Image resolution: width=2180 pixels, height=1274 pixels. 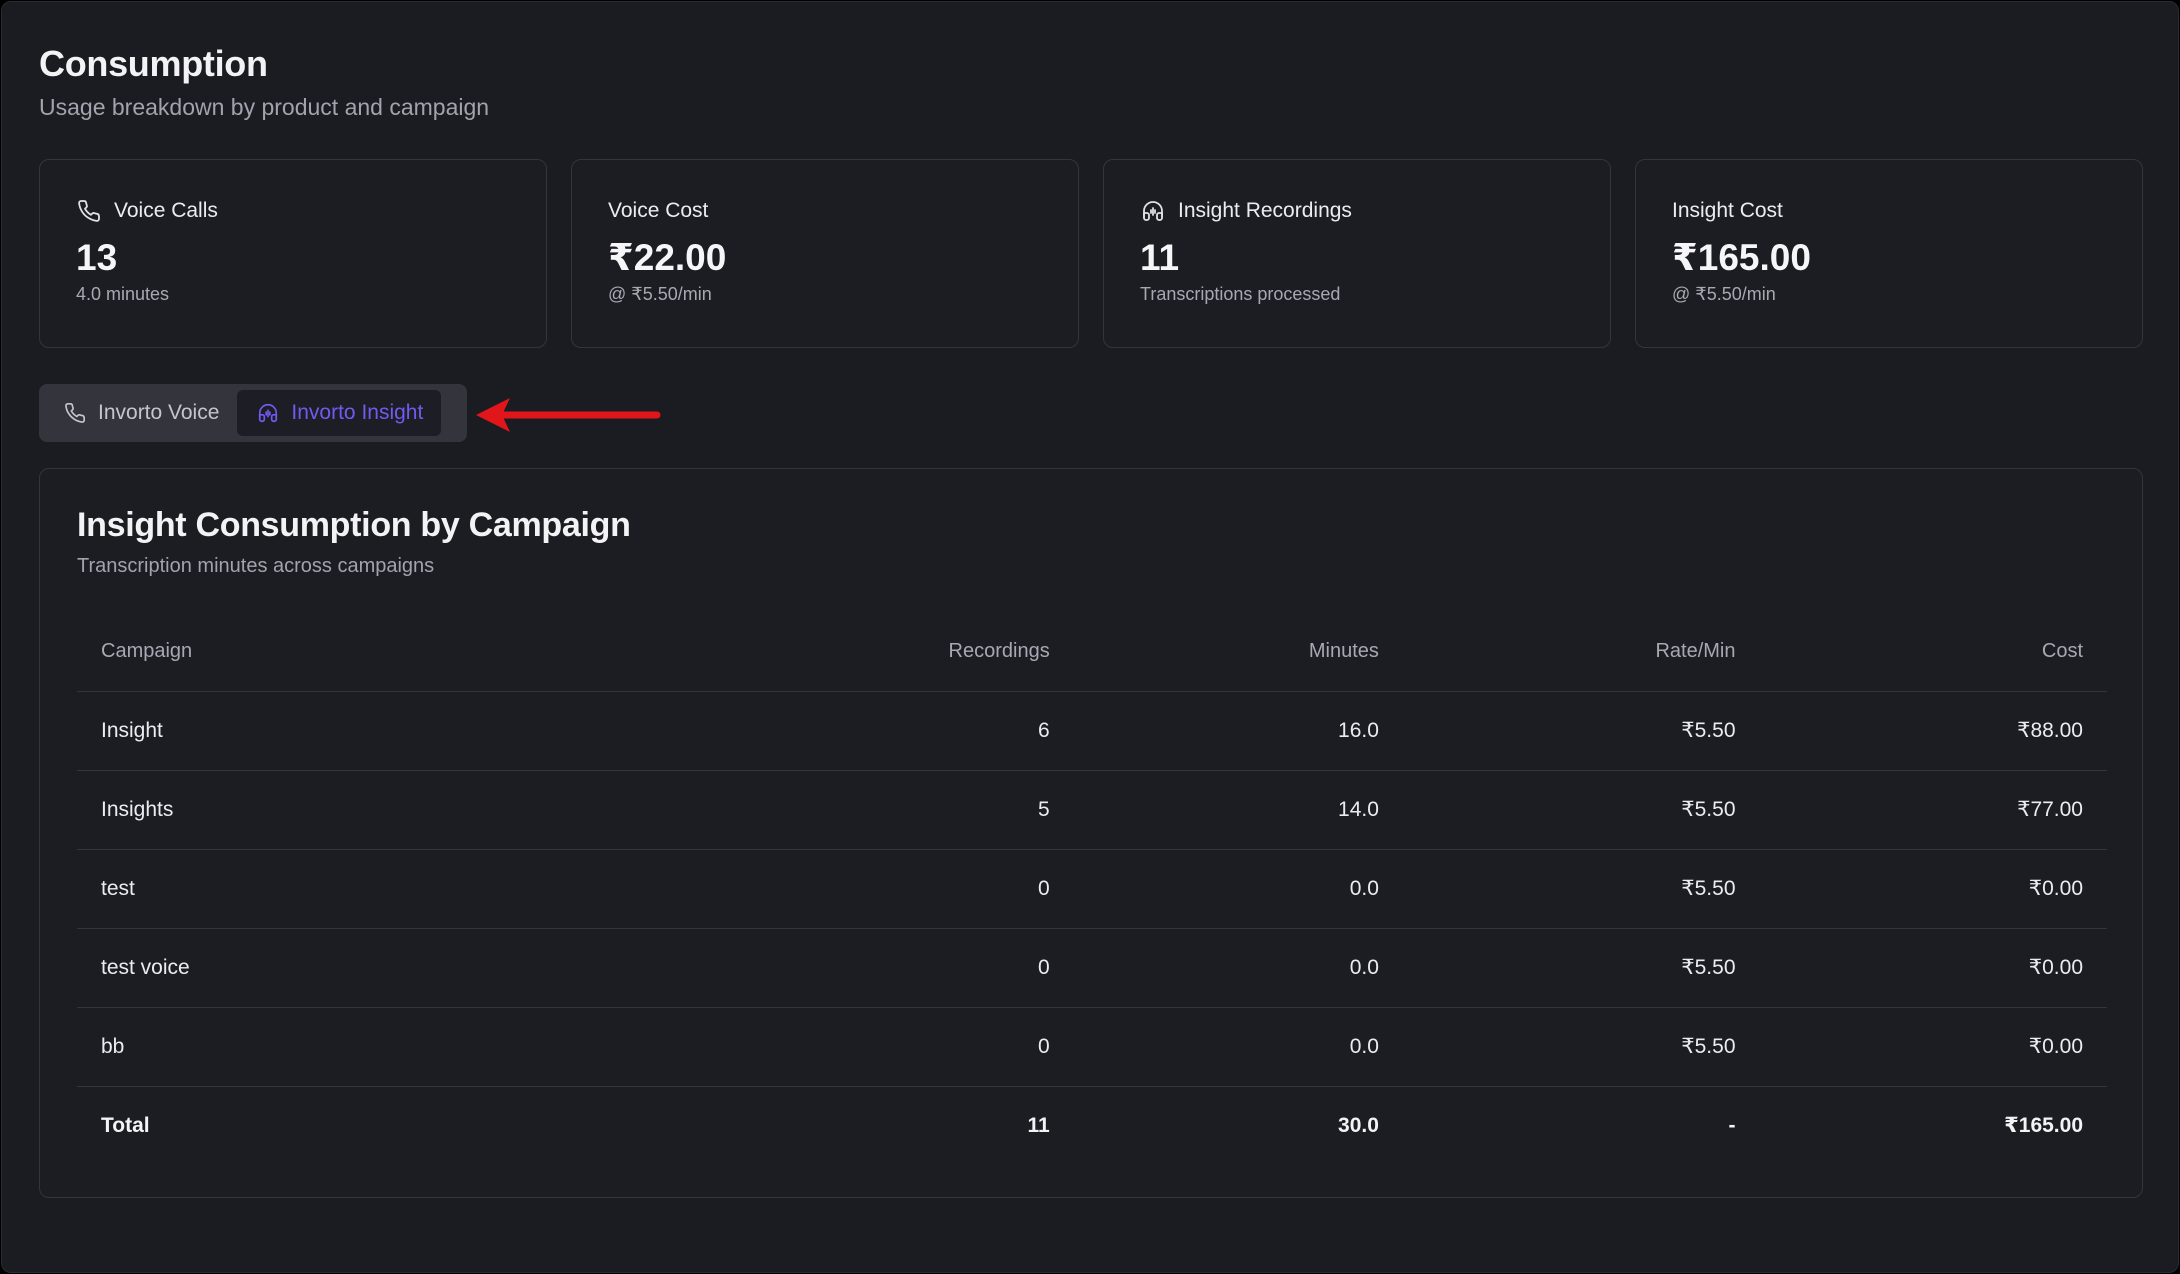 What do you see at coordinates (159, 412) in the screenshot?
I see `tab-label: Invorto Voice` at bounding box center [159, 412].